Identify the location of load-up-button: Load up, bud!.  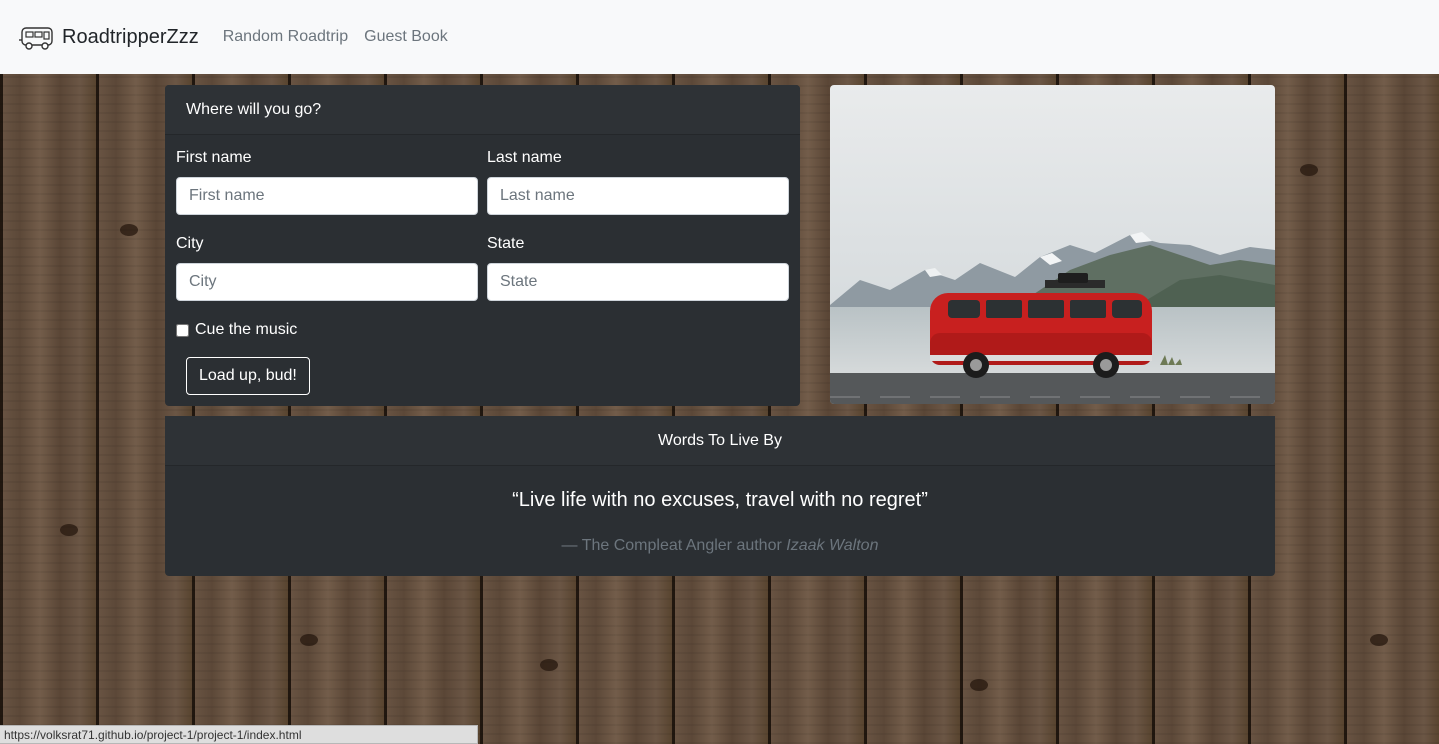
(248, 376).